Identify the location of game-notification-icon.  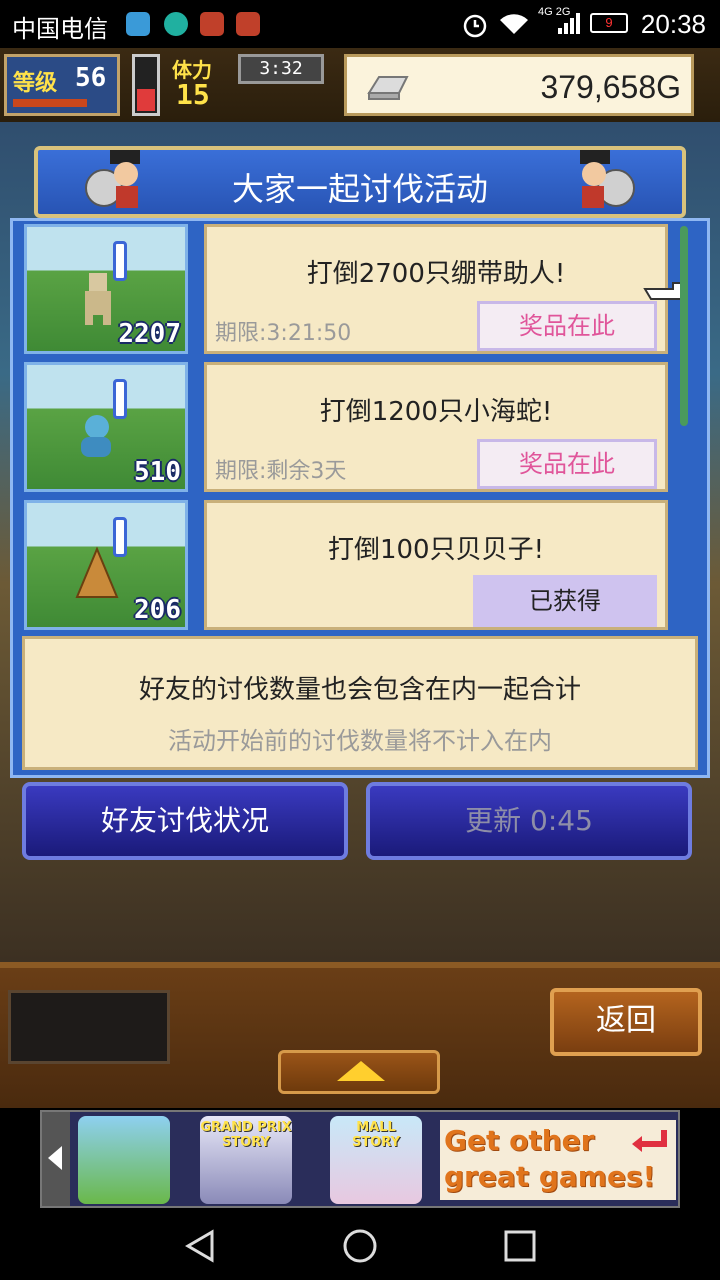
(212, 24).